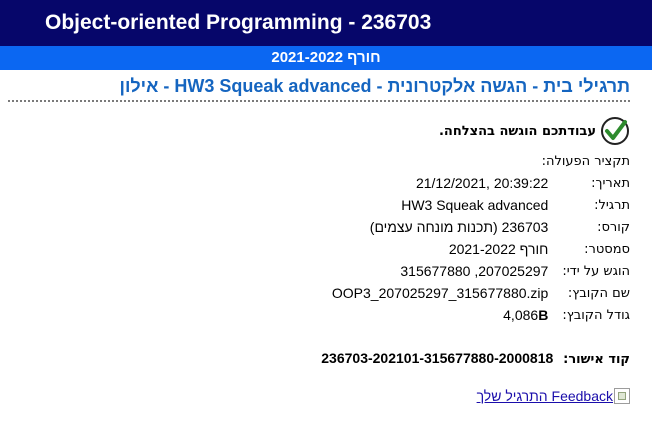  I want to click on detail-row-submitted-by: הוגש על ידי: 207025297, 315677880, so click(481, 271).